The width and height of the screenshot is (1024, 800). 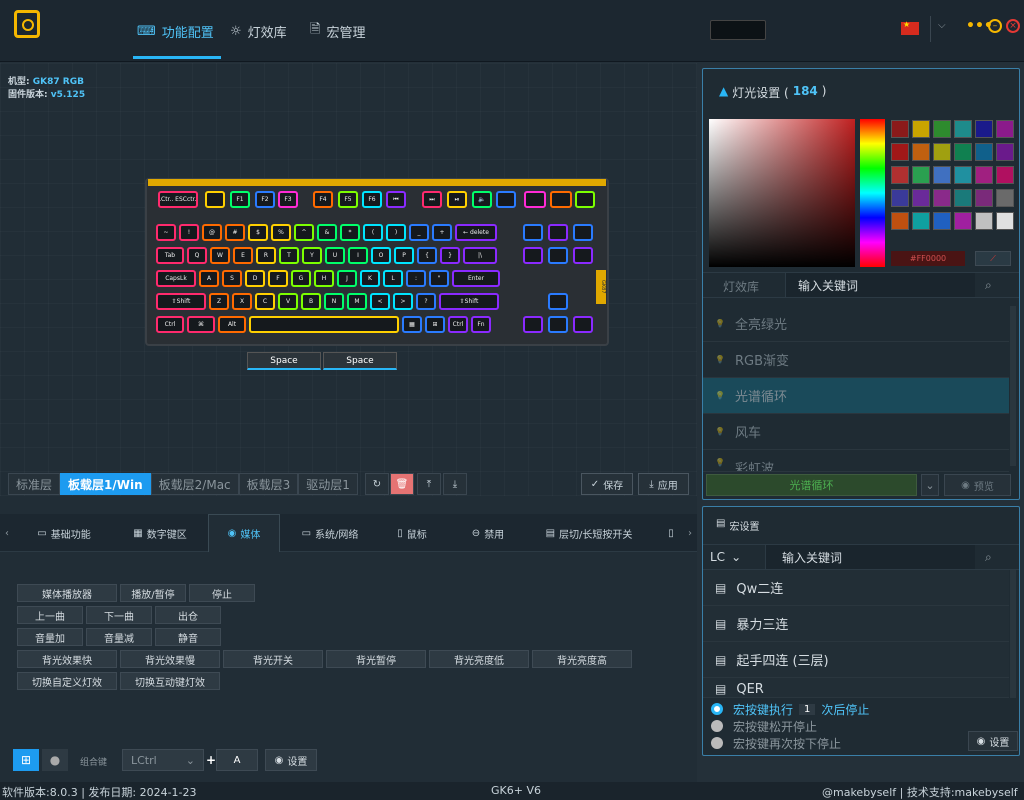 What do you see at coordinates (671, 533) in the screenshot?
I see `tab-overflow-icon: ▯` at bounding box center [671, 533].